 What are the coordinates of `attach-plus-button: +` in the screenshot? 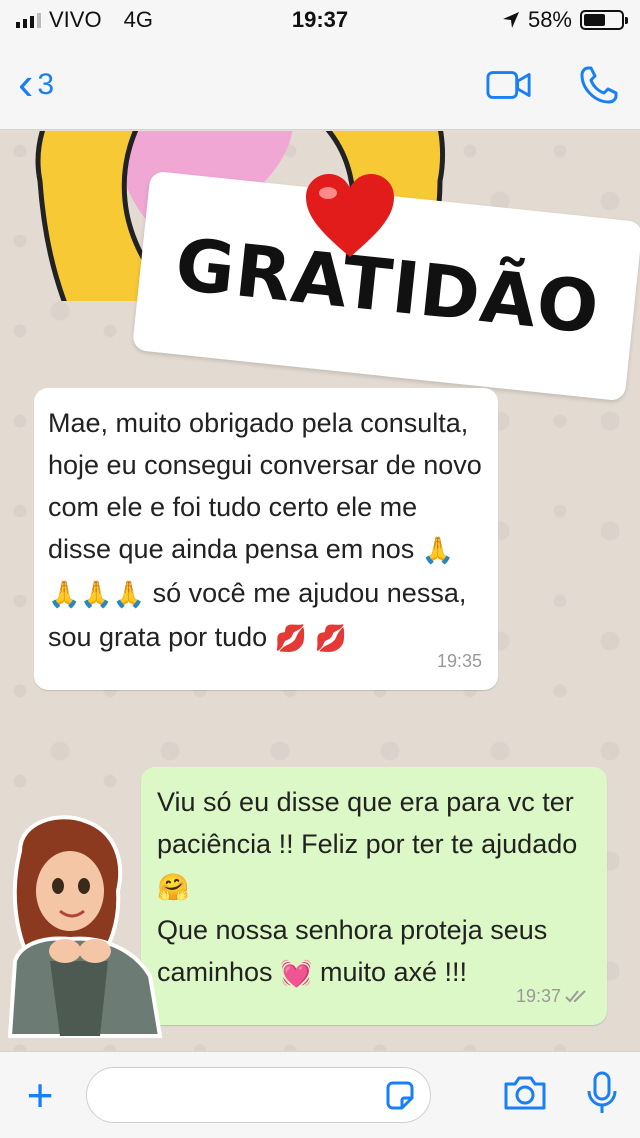 It's located at (40, 1095).